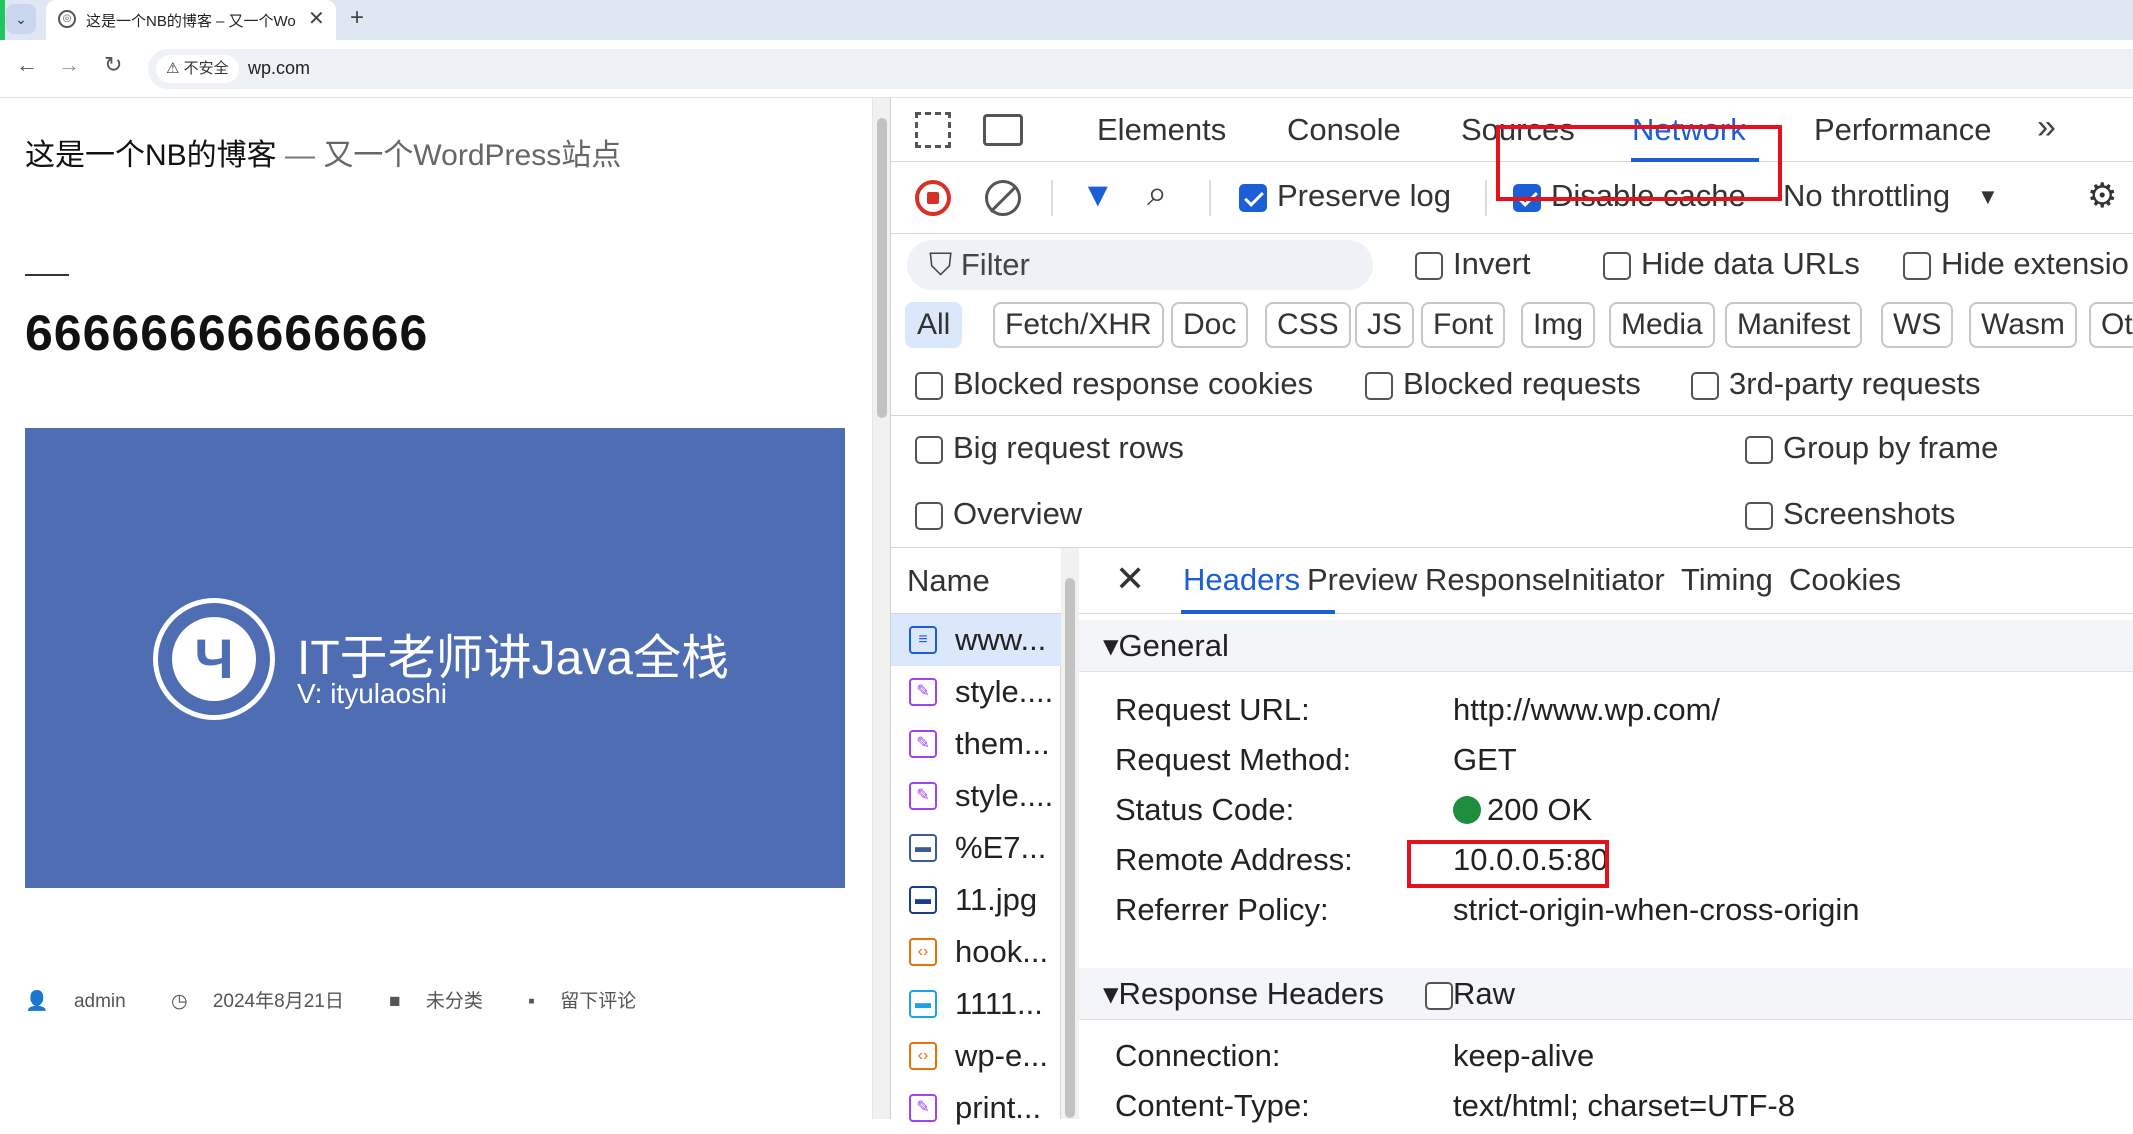 Image resolution: width=2133 pixels, height=1134 pixels. What do you see at coordinates (1070, 848) in the screenshot?
I see `request-list-scroll-thumb` at bounding box center [1070, 848].